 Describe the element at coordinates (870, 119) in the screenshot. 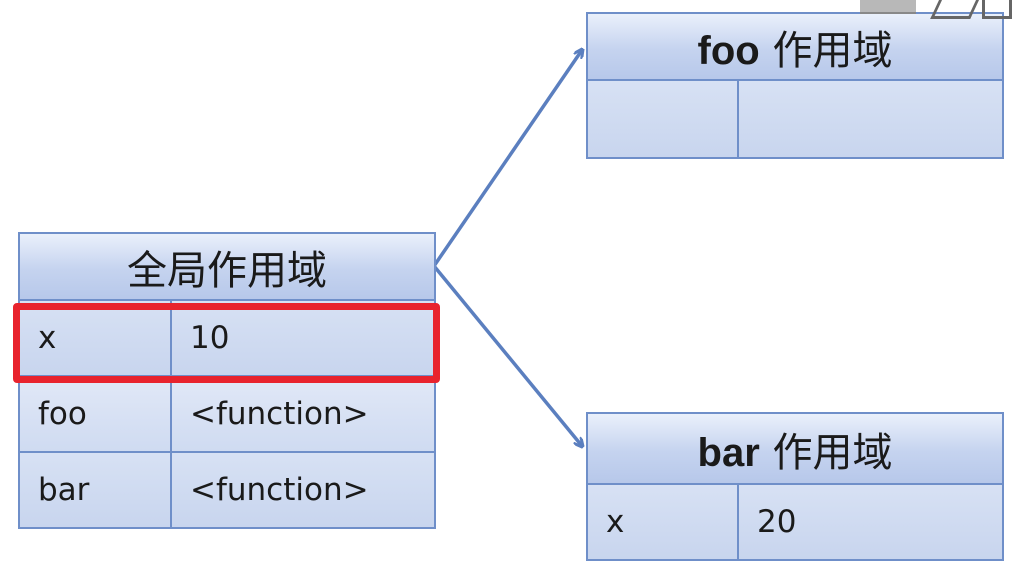

I see `variable-value-cell` at that location.